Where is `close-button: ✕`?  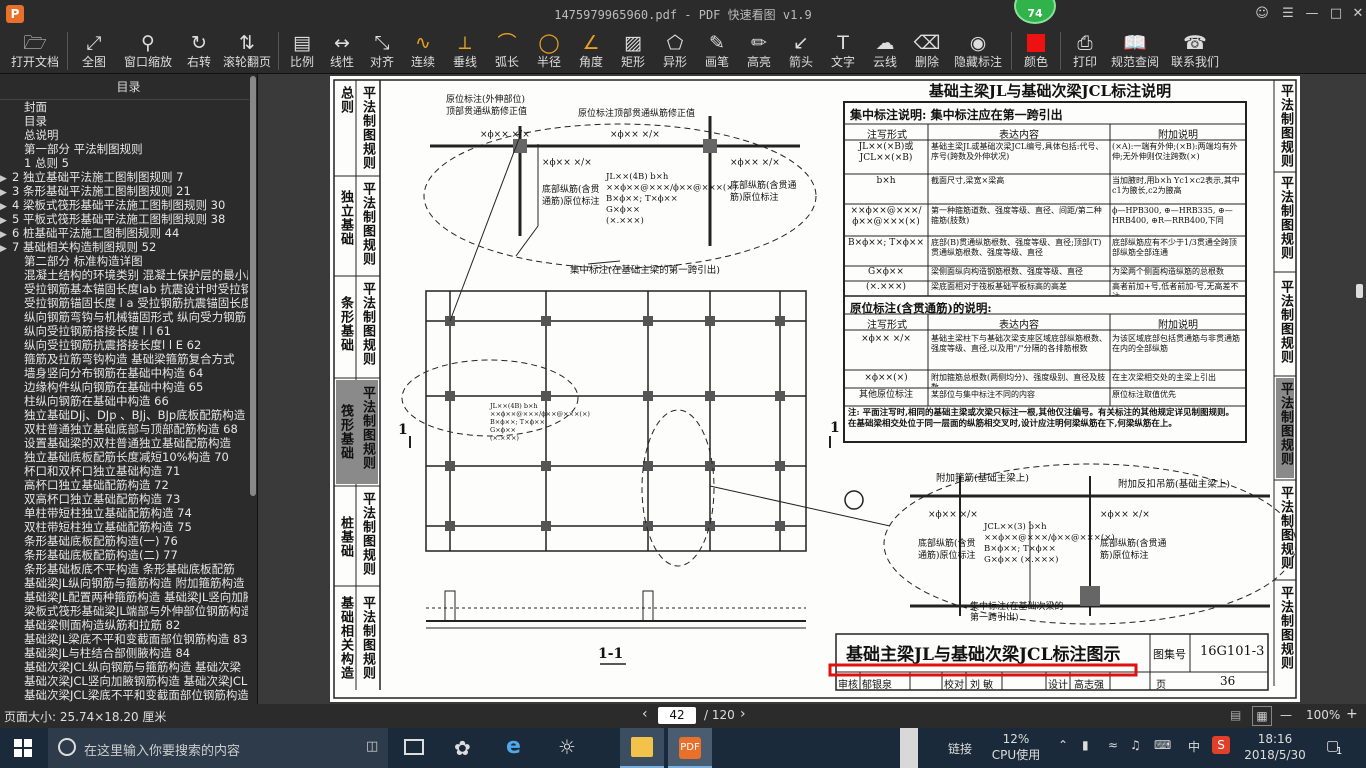
close-button: ✕ is located at coordinates (1356, 14).